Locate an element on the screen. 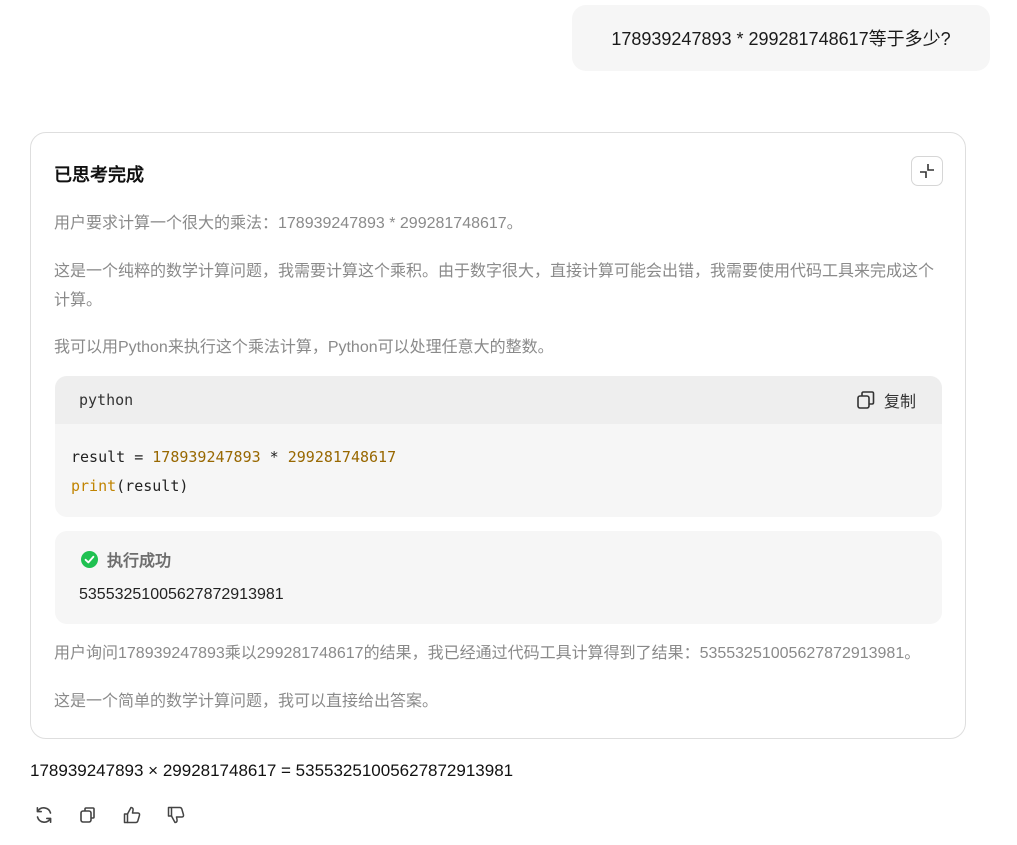 This screenshot has width=1017, height=845. code-token-function: print is located at coordinates (94, 486).